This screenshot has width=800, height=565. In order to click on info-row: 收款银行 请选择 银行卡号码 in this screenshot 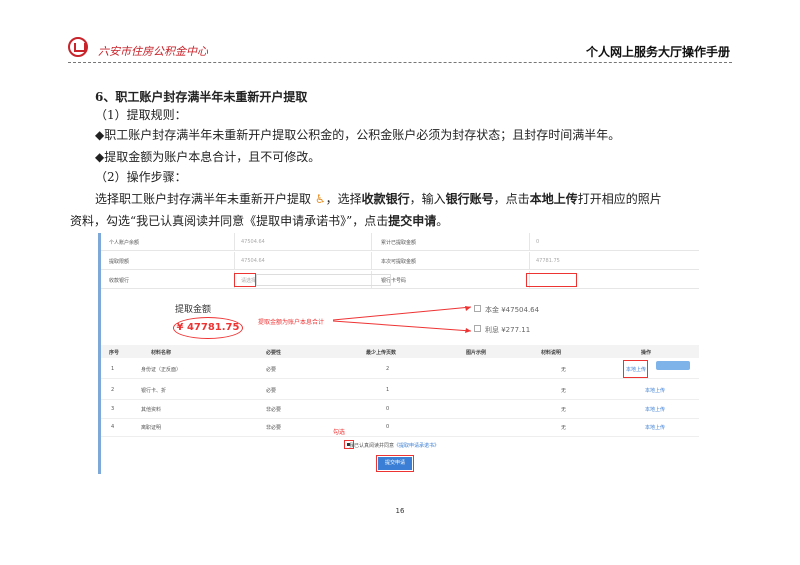, I will do `click(400, 280)`.